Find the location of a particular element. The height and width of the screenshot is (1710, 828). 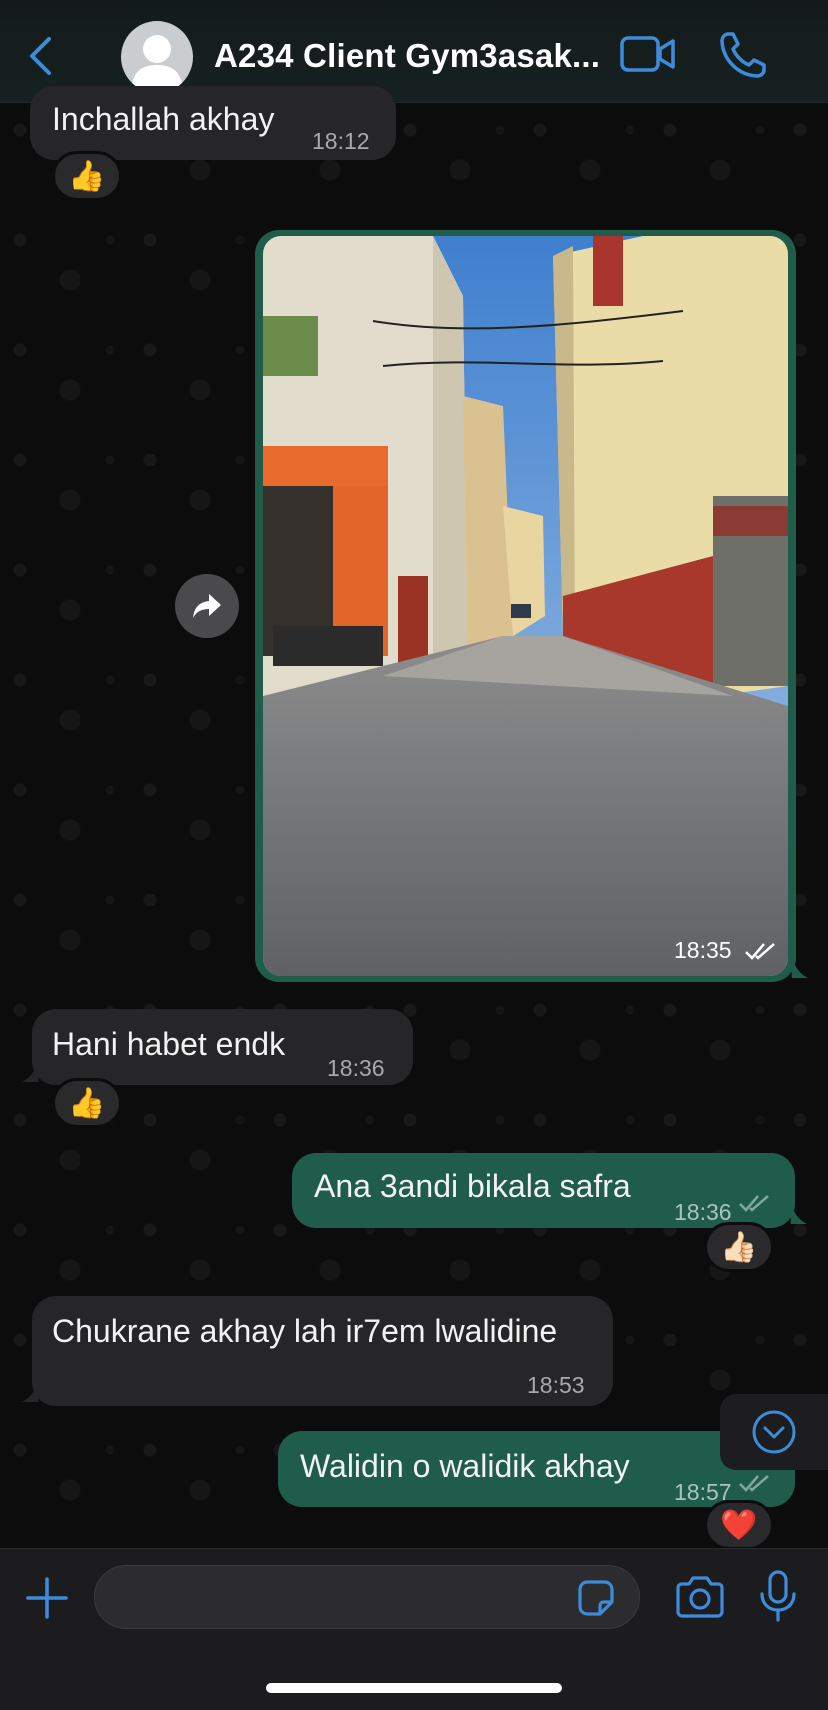

message-outgoing: Walidin o walidik akhay 18:57 is located at coordinates (536, 1469).